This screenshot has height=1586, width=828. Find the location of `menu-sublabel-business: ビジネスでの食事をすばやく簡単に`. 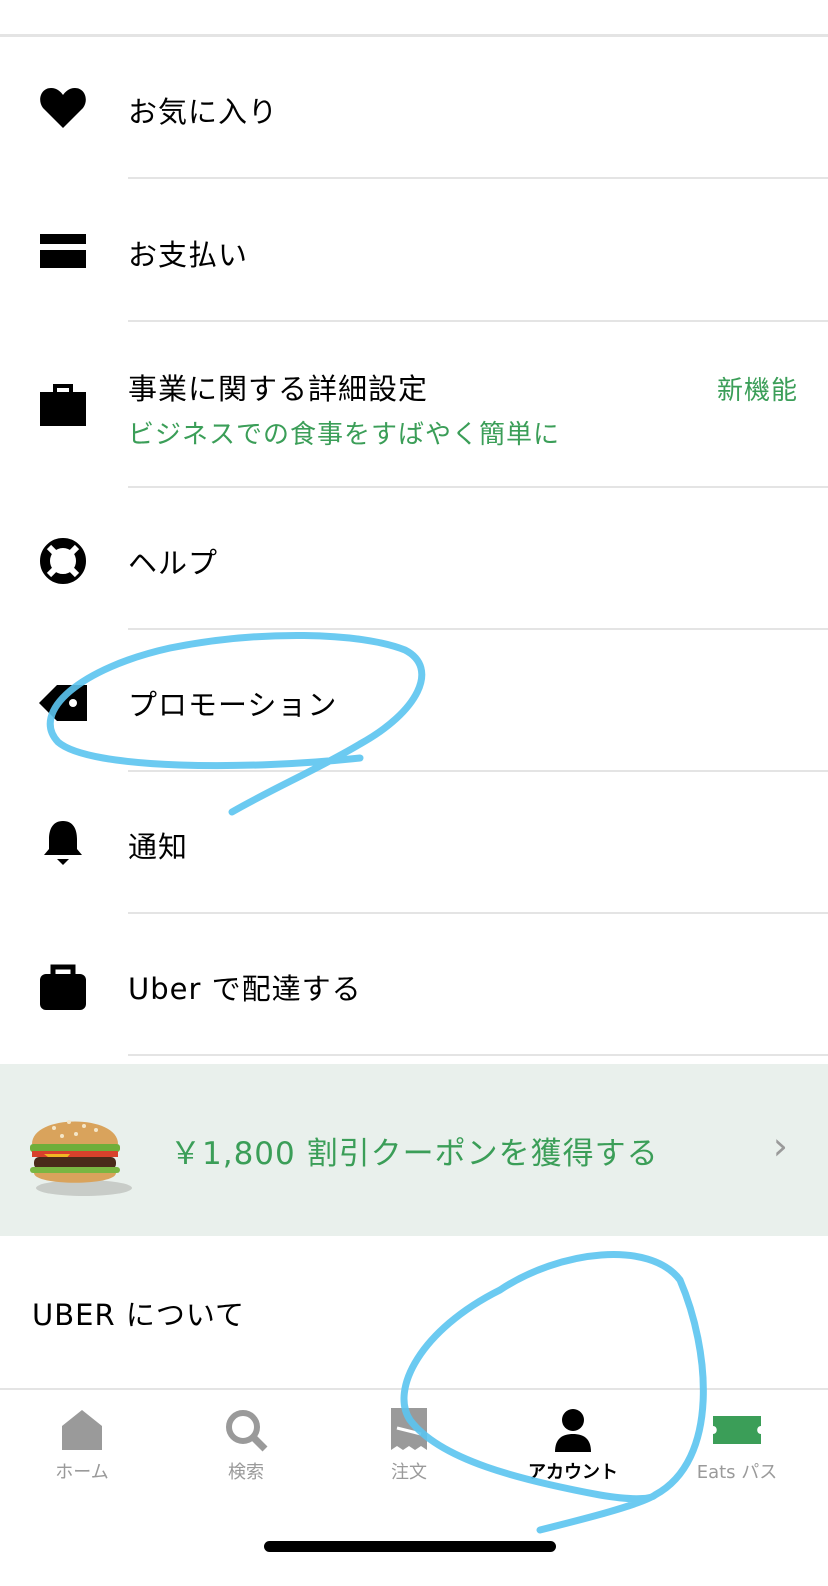

menu-sublabel-business: ビジネスでの食事をすばやく簡単に is located at coordinates (344, 435).